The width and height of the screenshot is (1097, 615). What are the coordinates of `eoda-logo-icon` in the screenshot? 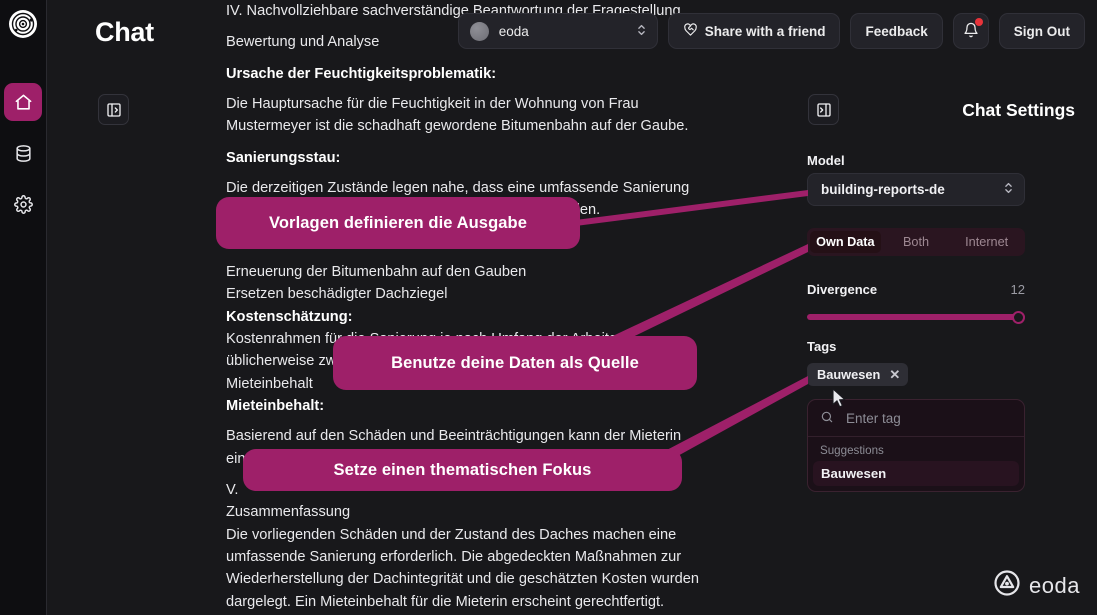 It's located at (23, 24).